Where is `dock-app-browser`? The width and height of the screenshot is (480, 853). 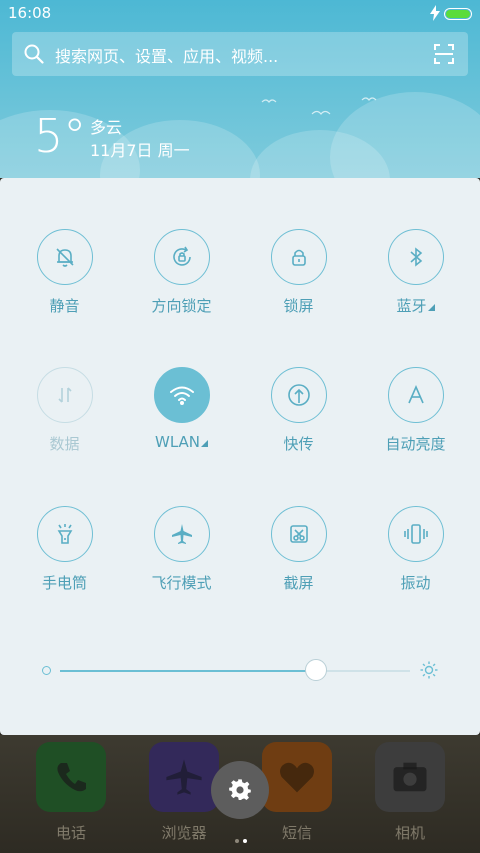 dock-app-browser is located at coordinates (184, 777).